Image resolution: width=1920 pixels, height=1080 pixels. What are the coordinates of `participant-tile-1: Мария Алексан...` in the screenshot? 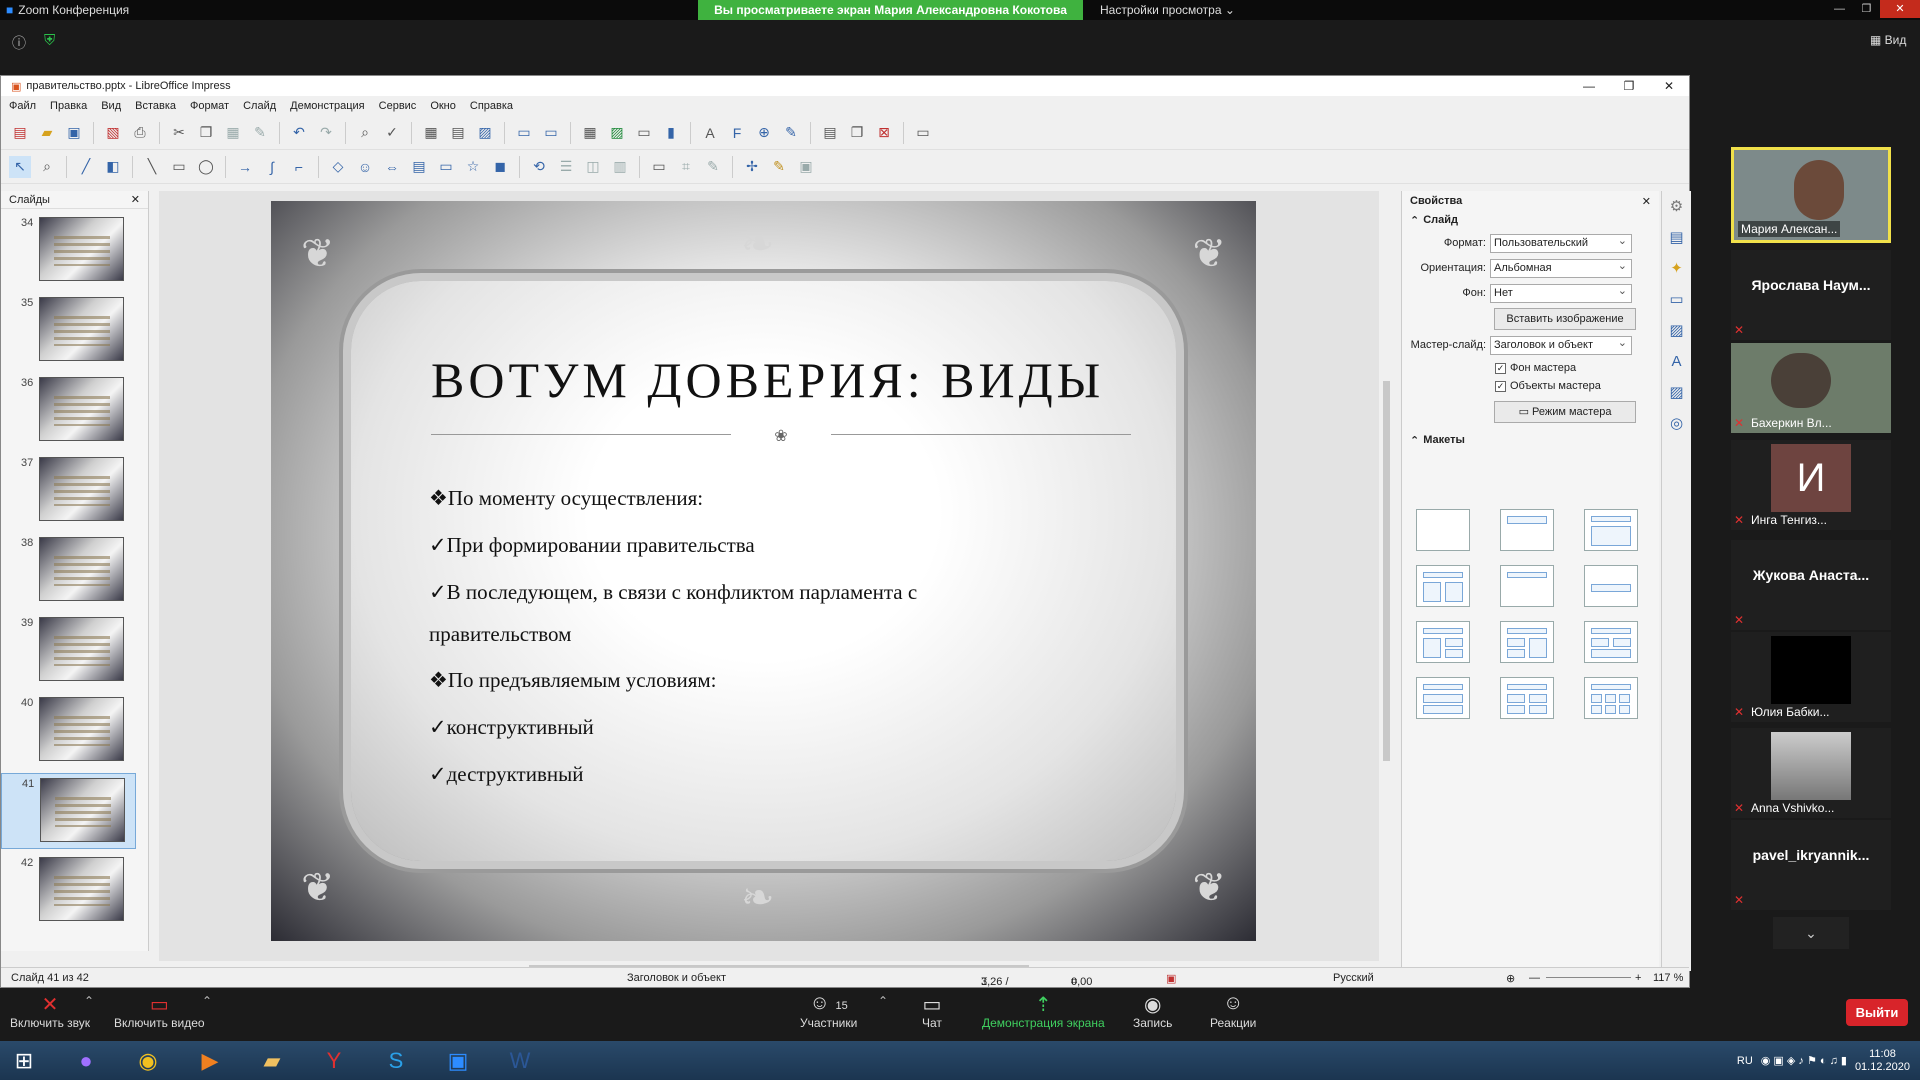 It's located at (1811, 195).